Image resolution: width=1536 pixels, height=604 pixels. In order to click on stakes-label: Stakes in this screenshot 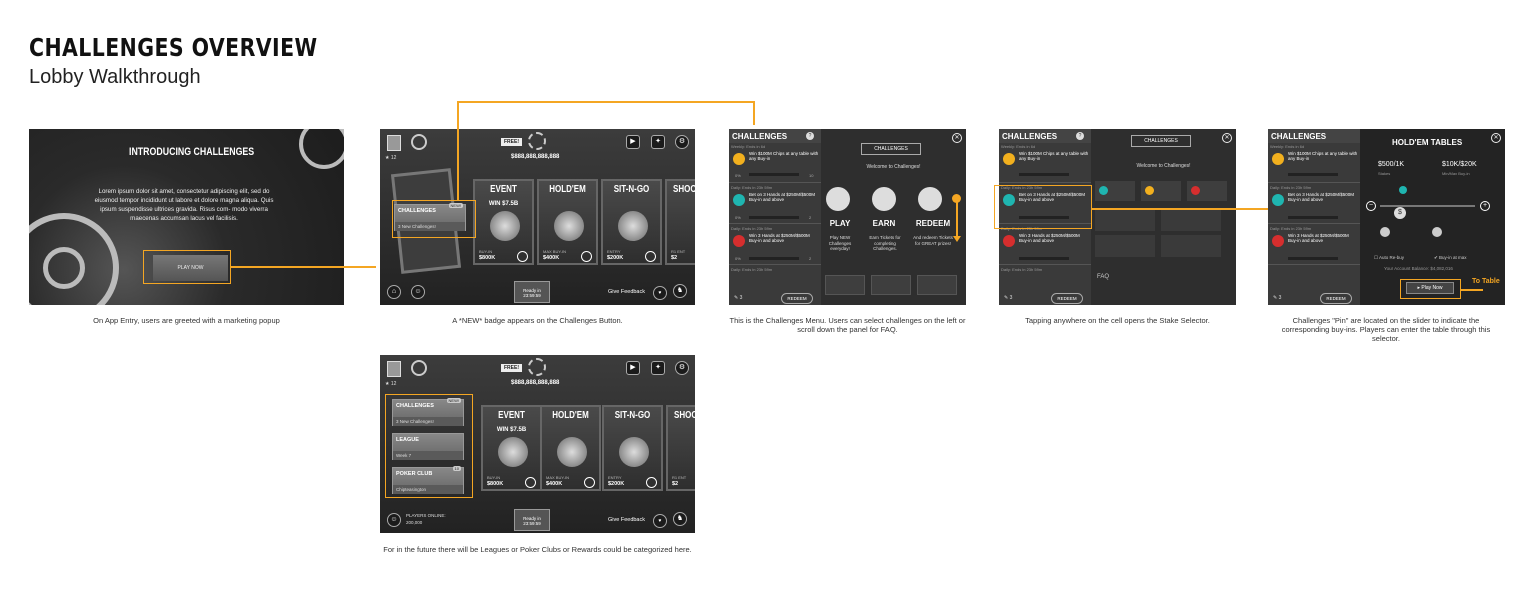, I will do `click(1384, 173)`.